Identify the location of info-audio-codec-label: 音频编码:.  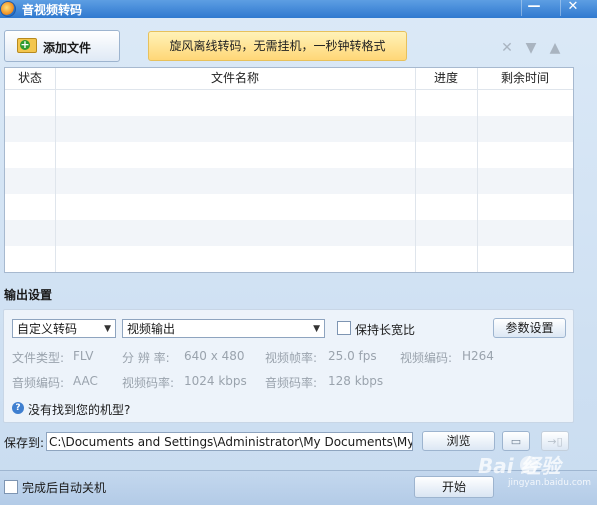
(38, 383).